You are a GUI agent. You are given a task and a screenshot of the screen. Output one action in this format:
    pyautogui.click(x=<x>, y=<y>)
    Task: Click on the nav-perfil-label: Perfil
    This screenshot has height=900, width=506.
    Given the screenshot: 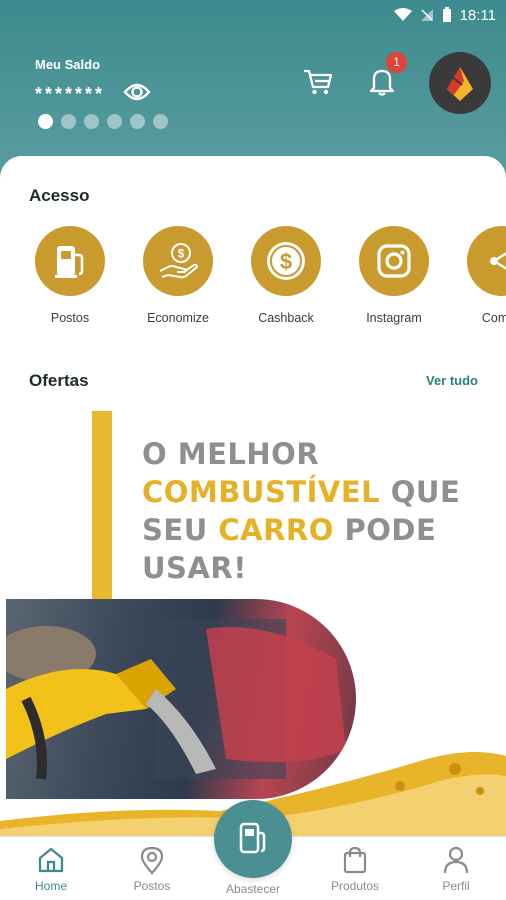 What is the action you would take?
    pyautogui.click(x=456, y=886)
    